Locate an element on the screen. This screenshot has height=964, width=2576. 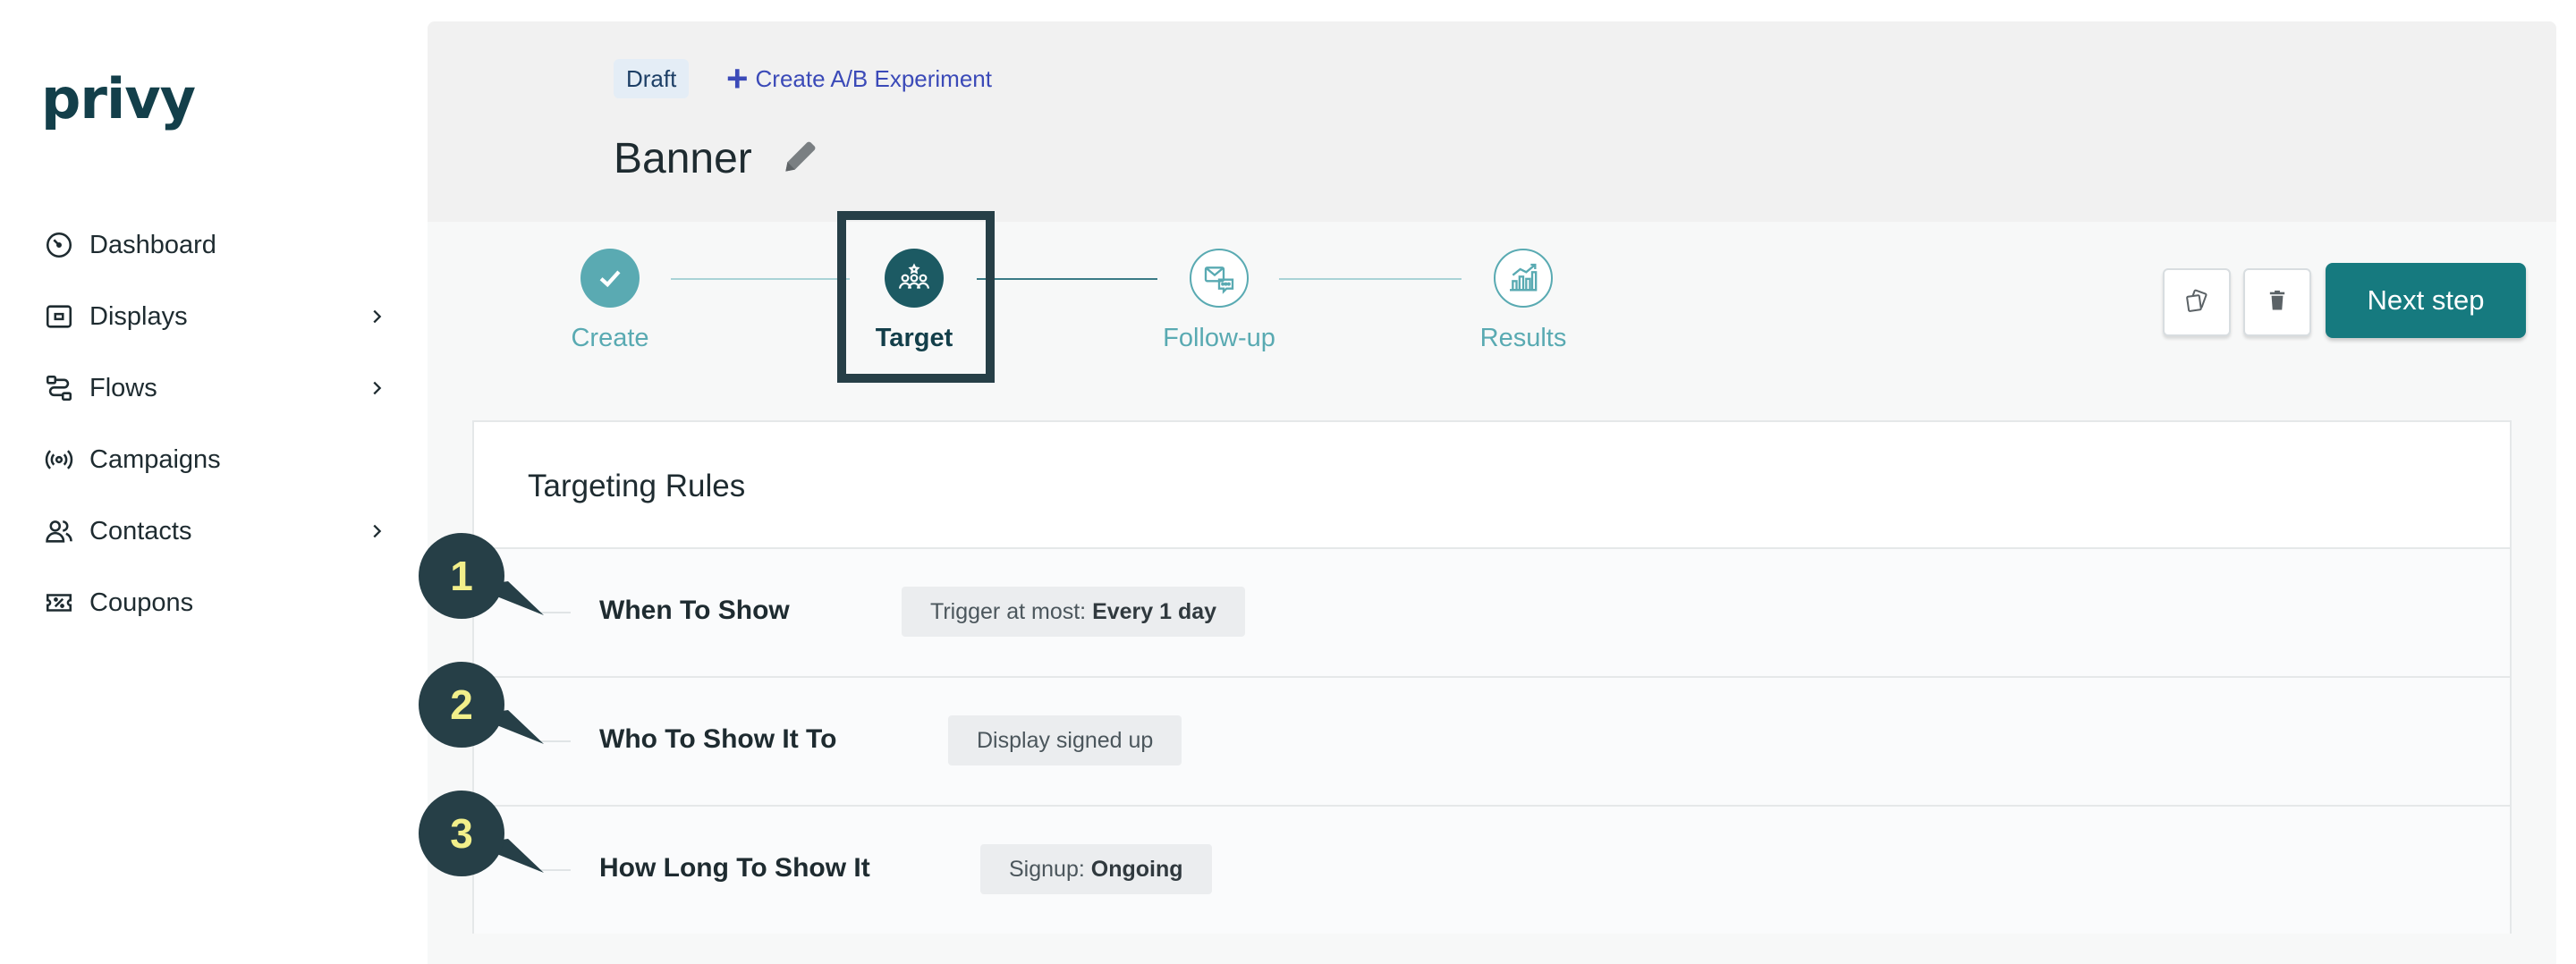
pencil-icon is located at coordinates (800, 156).